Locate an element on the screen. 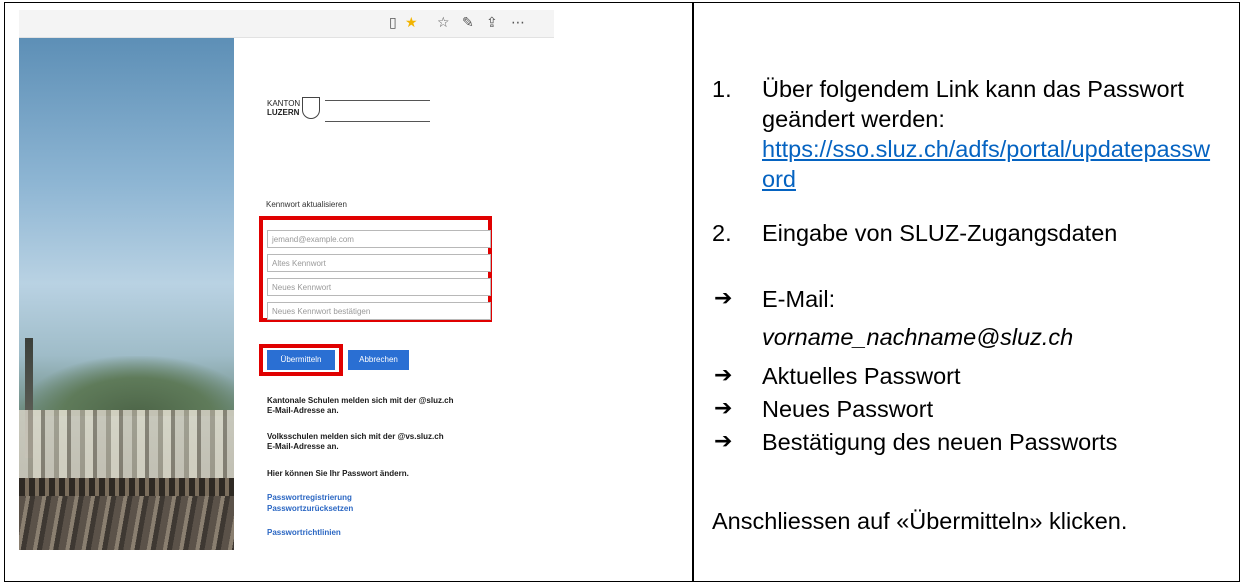 The height and width of the screenshot is (587, 1249). new-password-text: Neues Passwort is located at coordinates (848, 409).